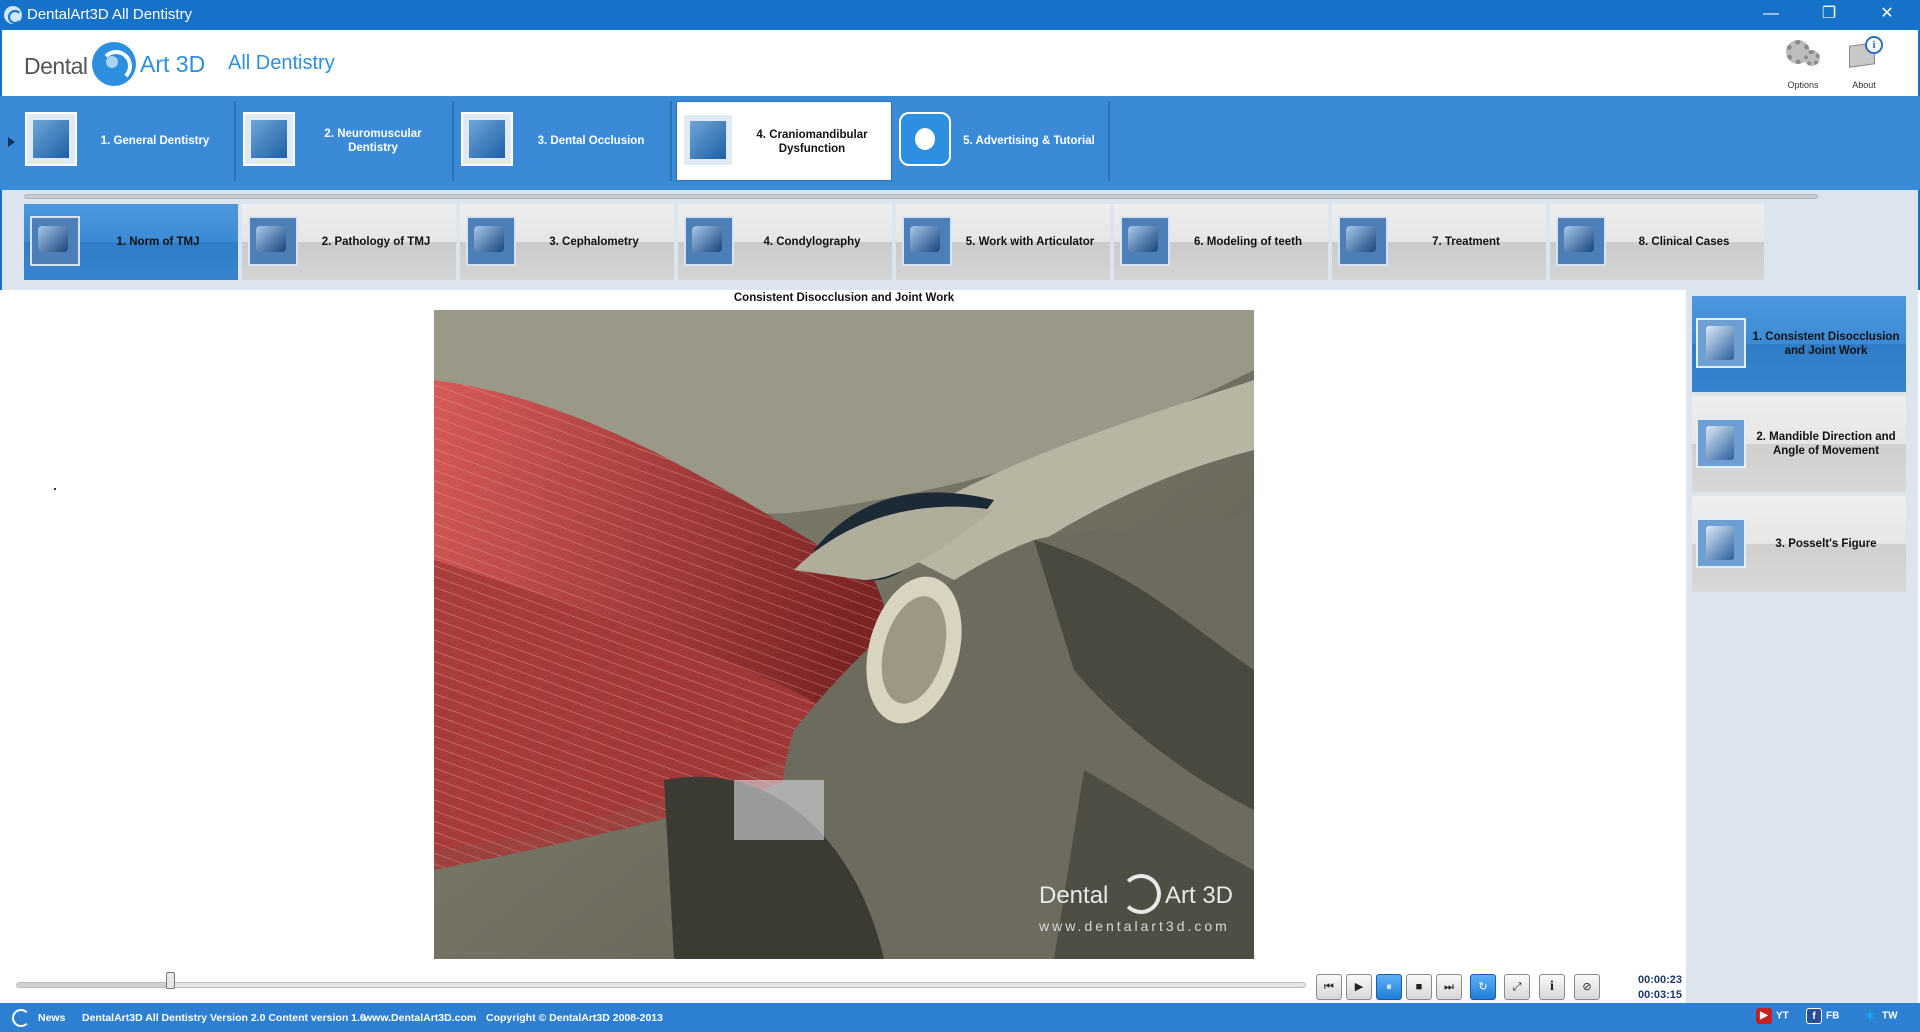 The image size is (1920, 1032). I want to click on subcategory-label: 7. Treatment, so click(1466, 242).